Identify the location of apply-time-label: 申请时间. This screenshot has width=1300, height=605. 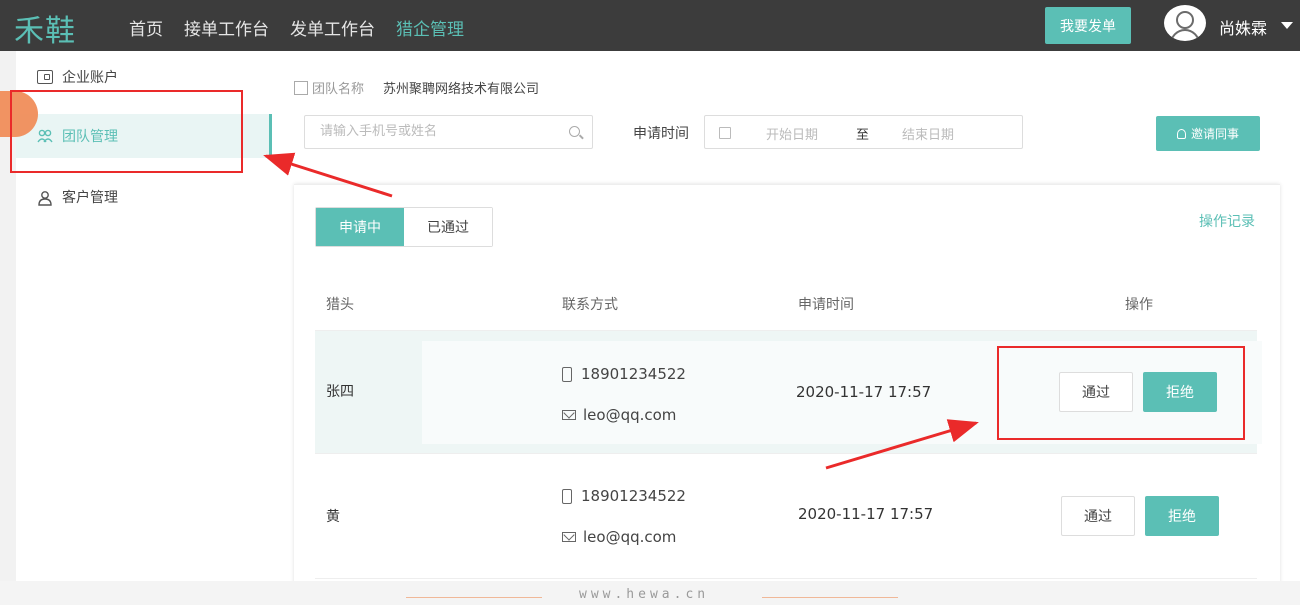
(661, 134).